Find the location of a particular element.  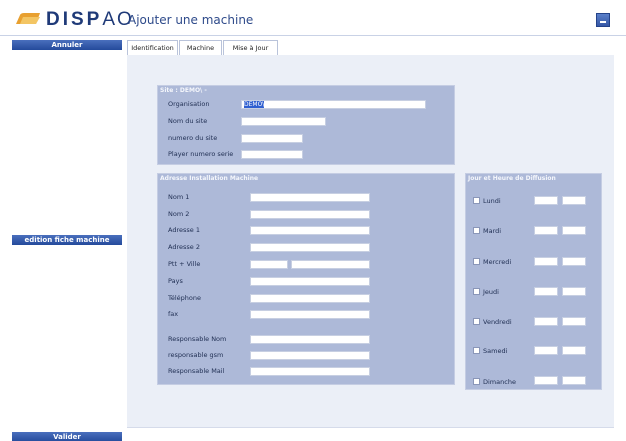

responsable-mail-label: Responsable Mail is located at coordinates (196, 371).